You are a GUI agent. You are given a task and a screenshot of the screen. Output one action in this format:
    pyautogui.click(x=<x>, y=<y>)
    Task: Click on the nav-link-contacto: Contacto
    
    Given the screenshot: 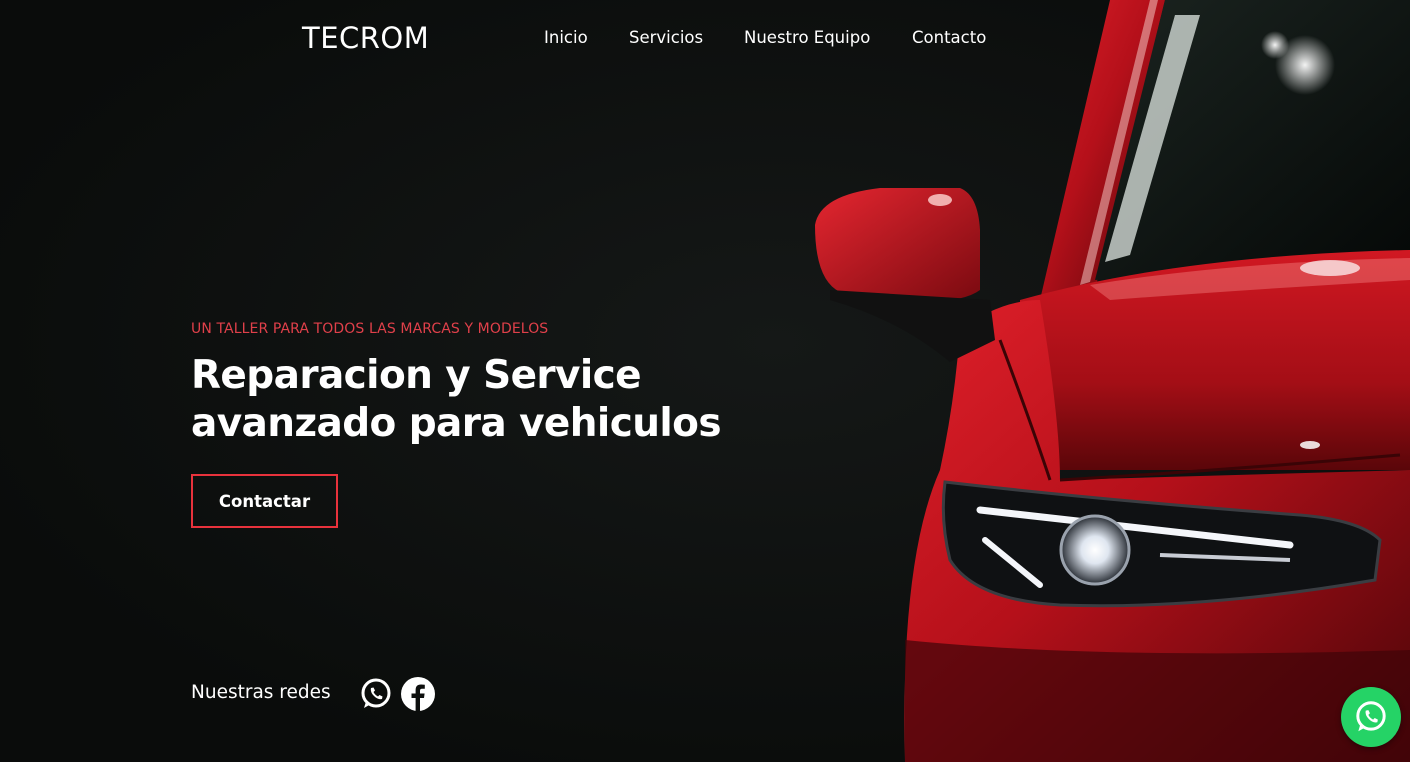 What is the action you would take?
    pyautogui.click(x=949, y=38)
    